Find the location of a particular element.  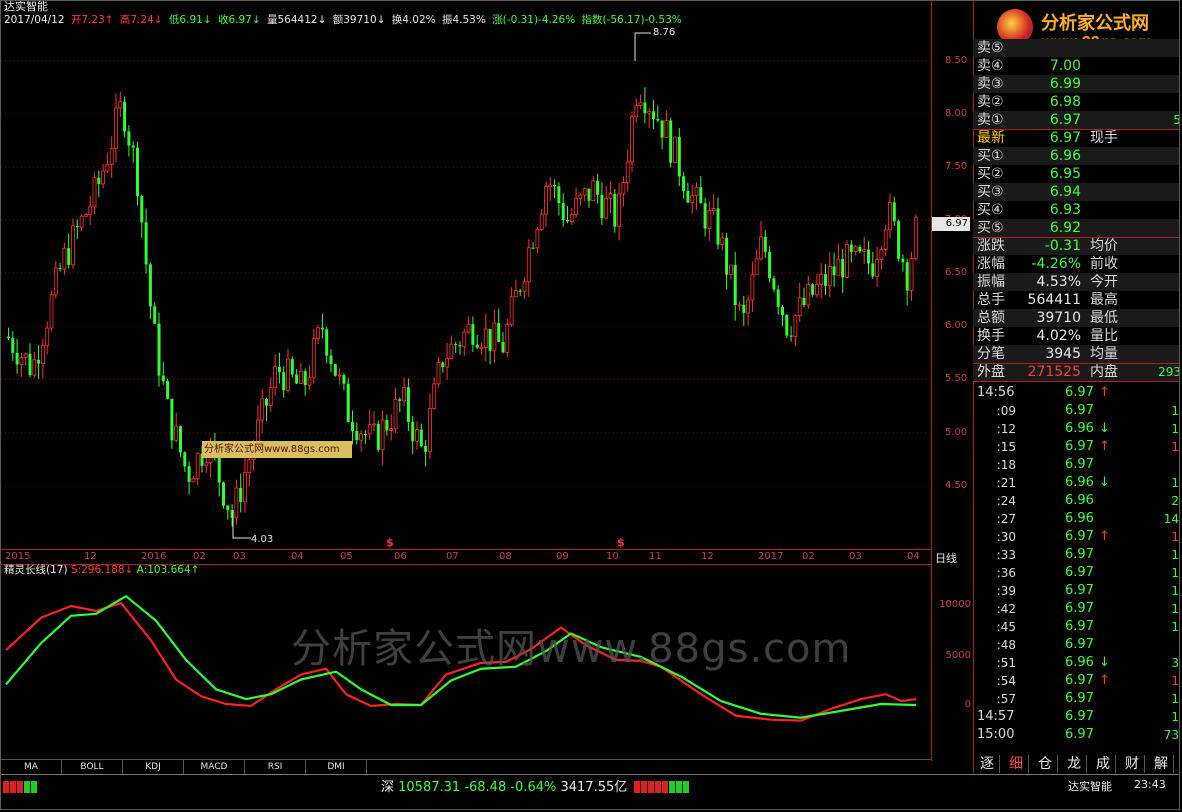

tick-row: :24 6.96 2 is located at coordinates (1076, 501).